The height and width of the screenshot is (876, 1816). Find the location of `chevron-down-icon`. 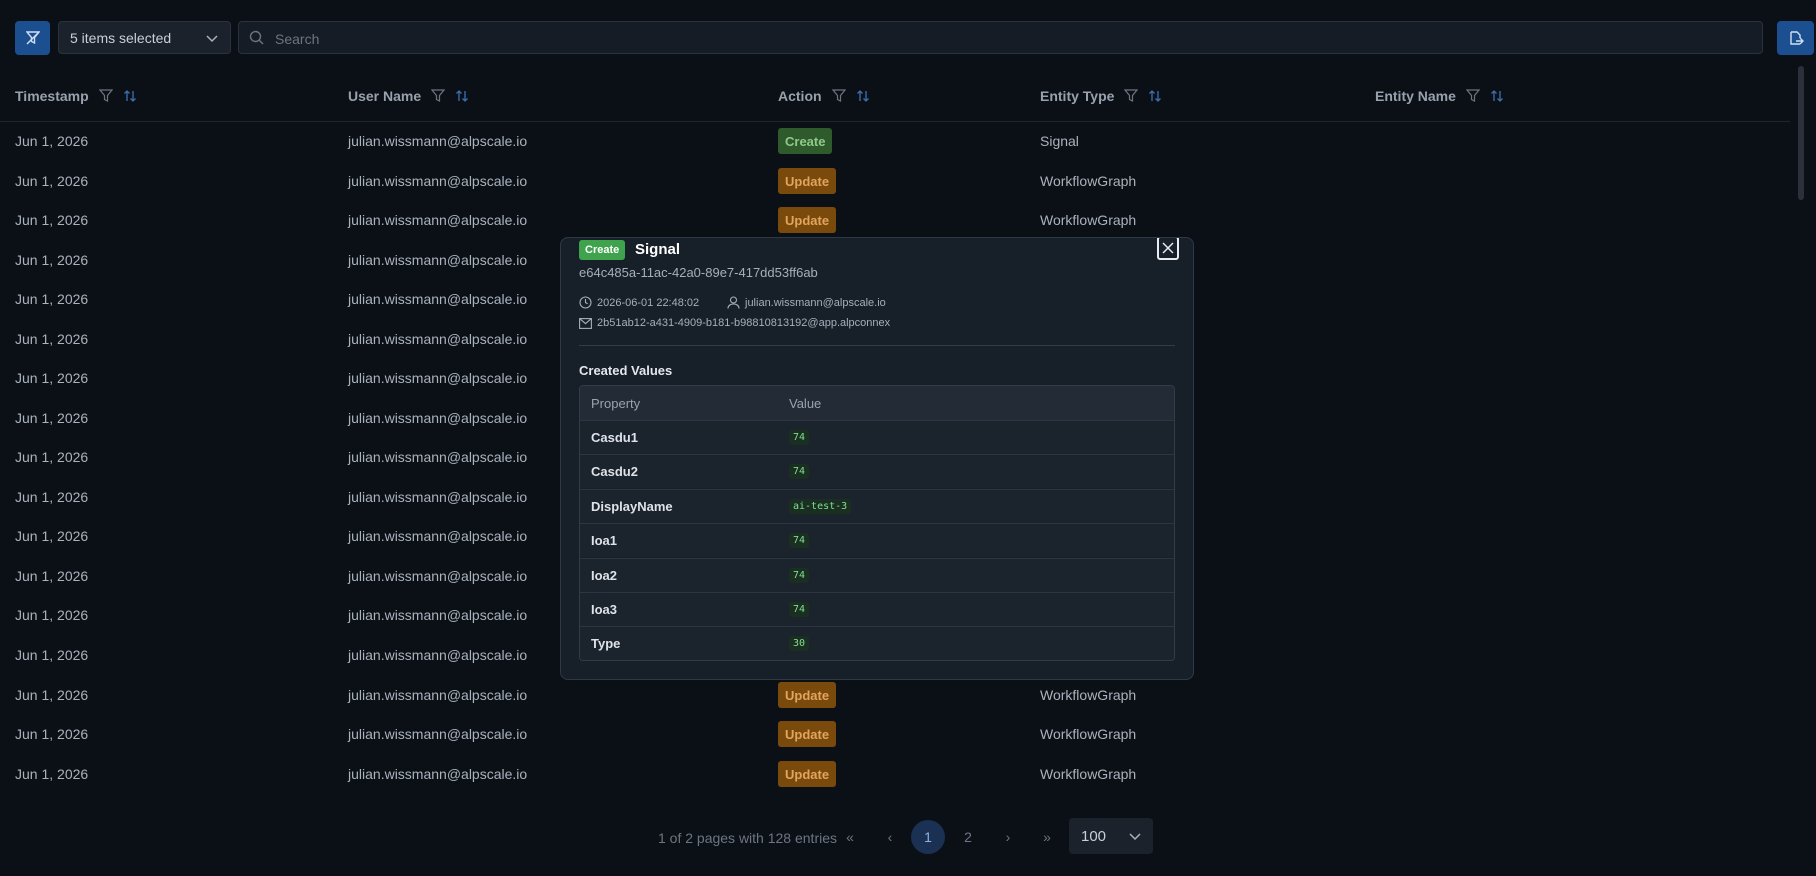

chevron-down-icon is located at coordinates (1135, 837).